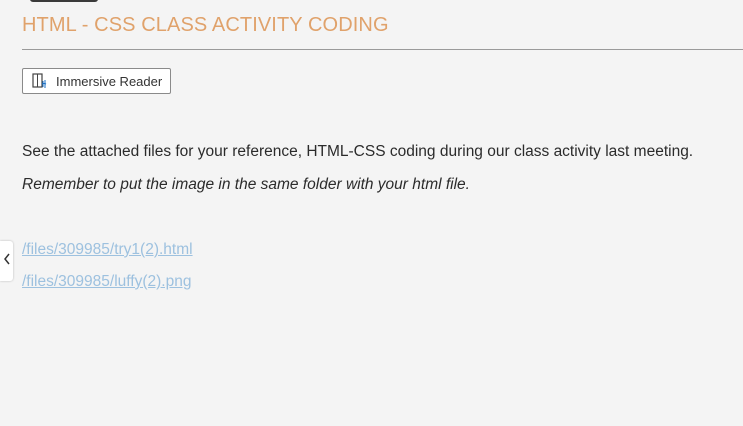  I want to click on chevron-left-icon, so click(7, 261).